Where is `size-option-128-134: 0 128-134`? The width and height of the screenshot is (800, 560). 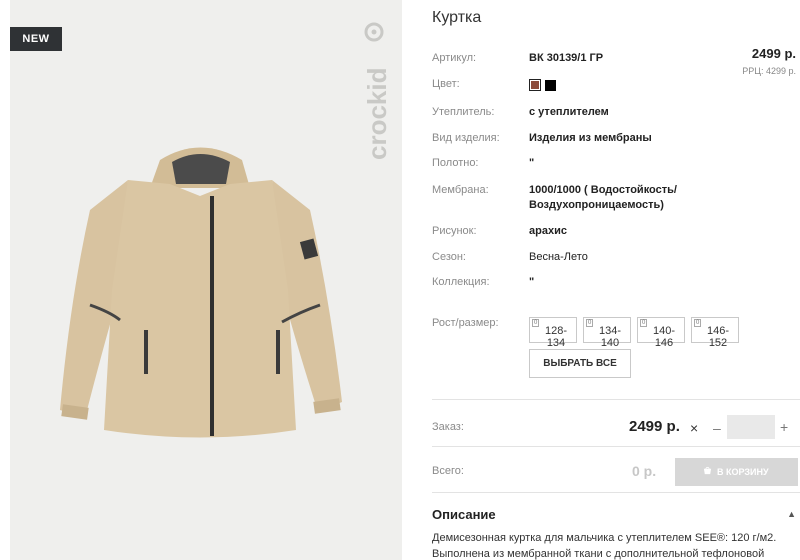 size-option-128-134: 0 128-134 is located at coordinates (553, 333).